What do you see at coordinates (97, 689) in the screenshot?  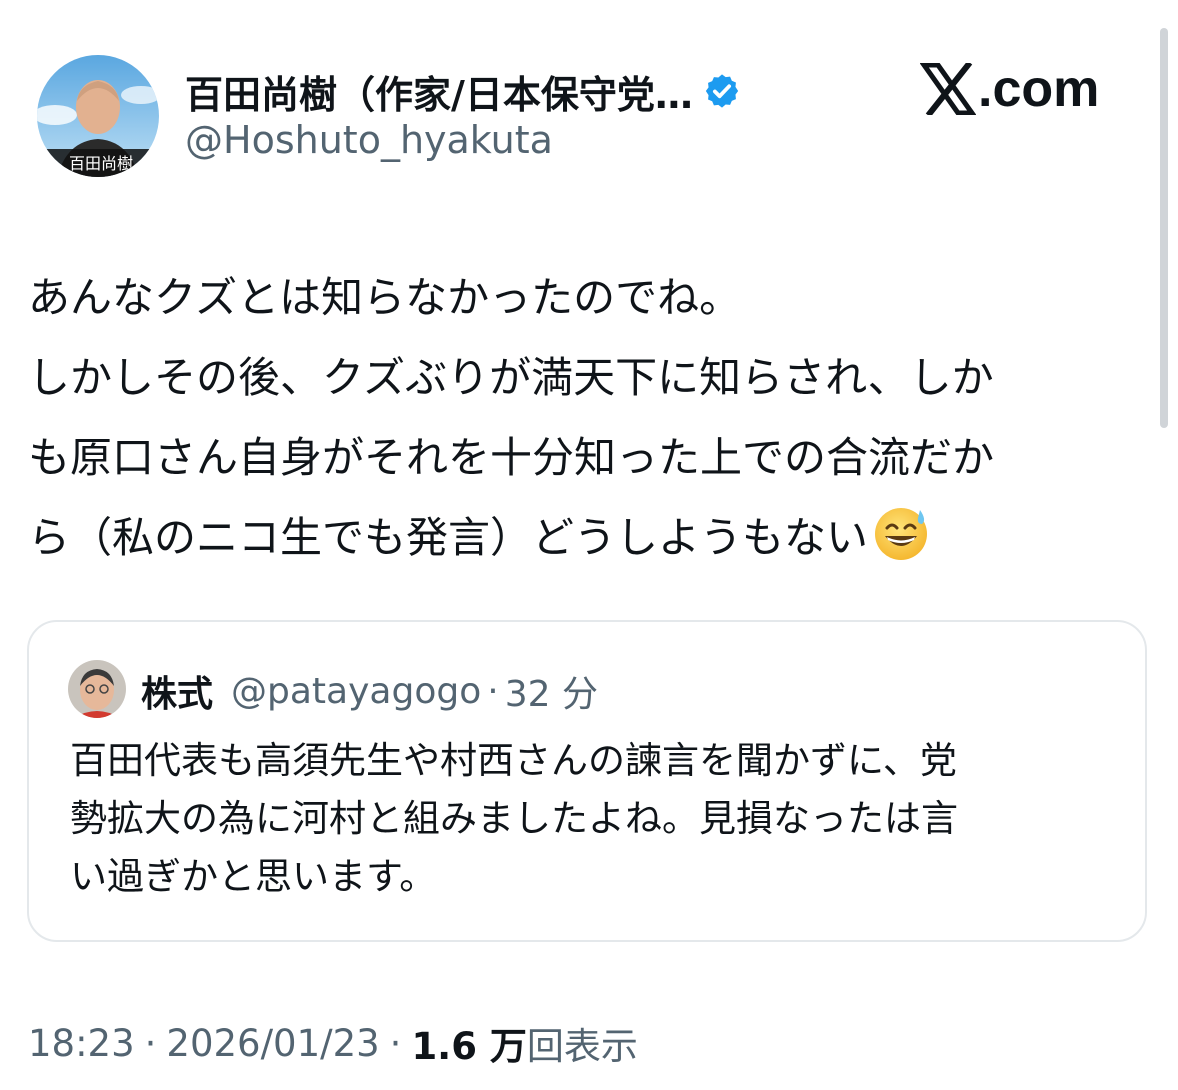 I see `quote-author-avatar` at bounding box center [97, 689].